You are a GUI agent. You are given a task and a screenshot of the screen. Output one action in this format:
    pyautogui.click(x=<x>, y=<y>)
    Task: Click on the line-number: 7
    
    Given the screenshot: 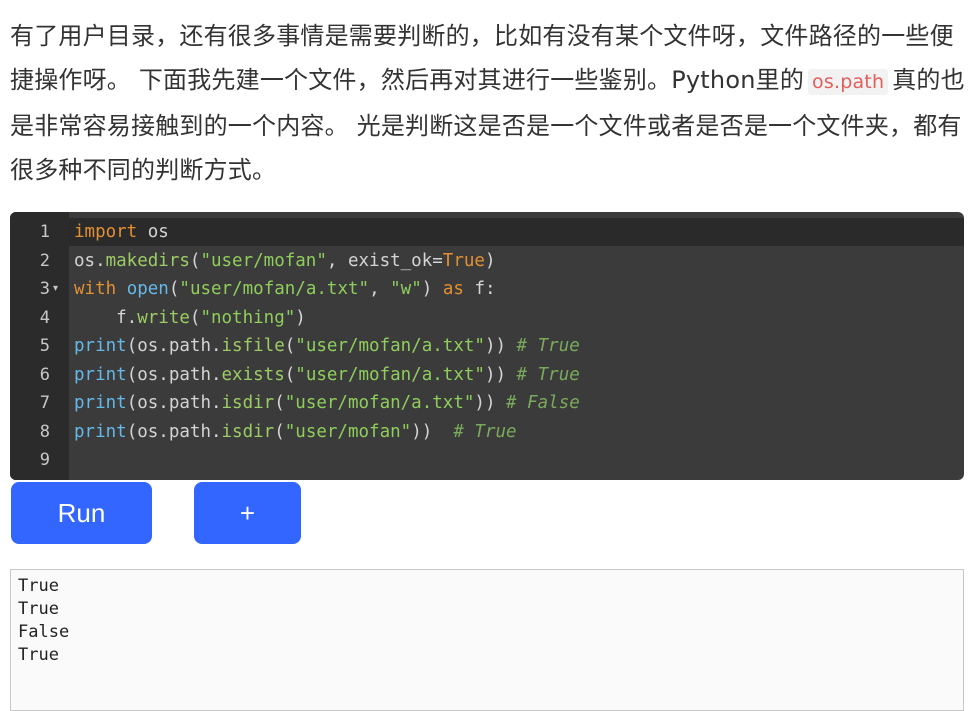 What is the action you would take?
    pyautogui.click(x=44, y=403)
    